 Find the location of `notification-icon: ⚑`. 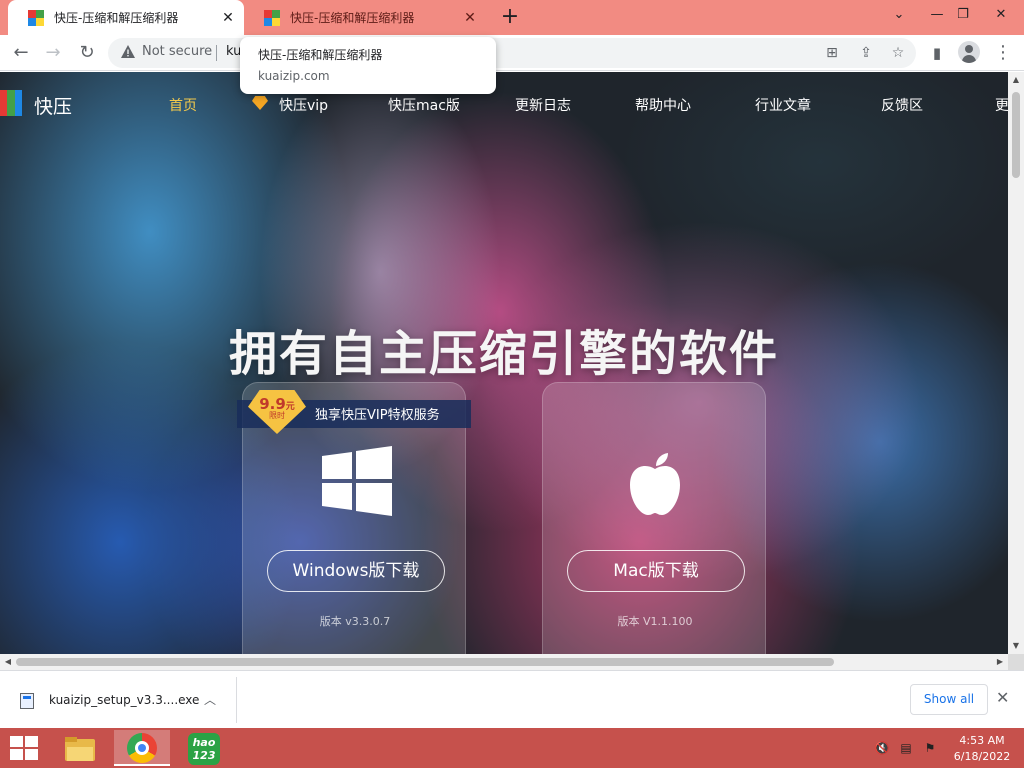

notification-icon: ⚑ is located at coordinates (930, 748).